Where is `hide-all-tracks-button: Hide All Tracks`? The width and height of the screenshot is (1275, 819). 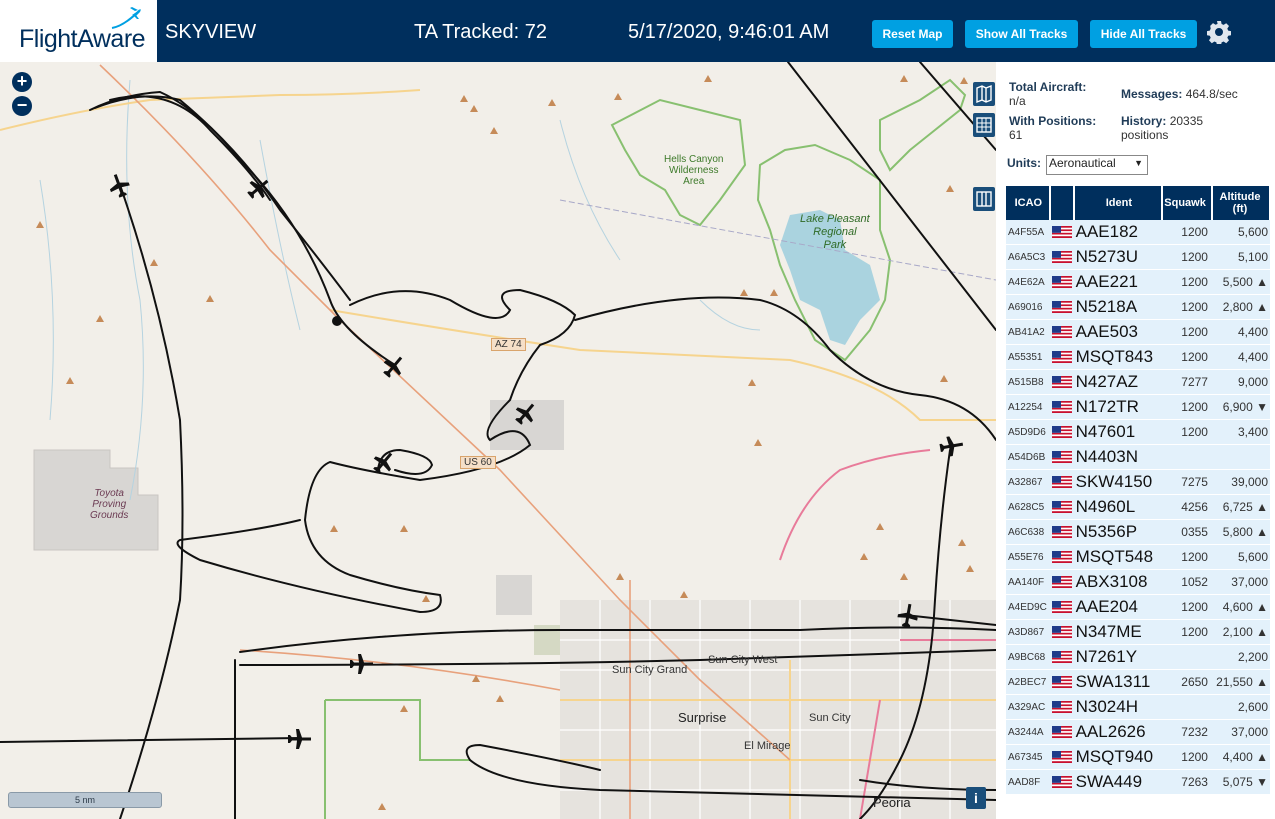 hide-all-tracks-button: Hide All Tracks is located at coordinates (1143, 34).